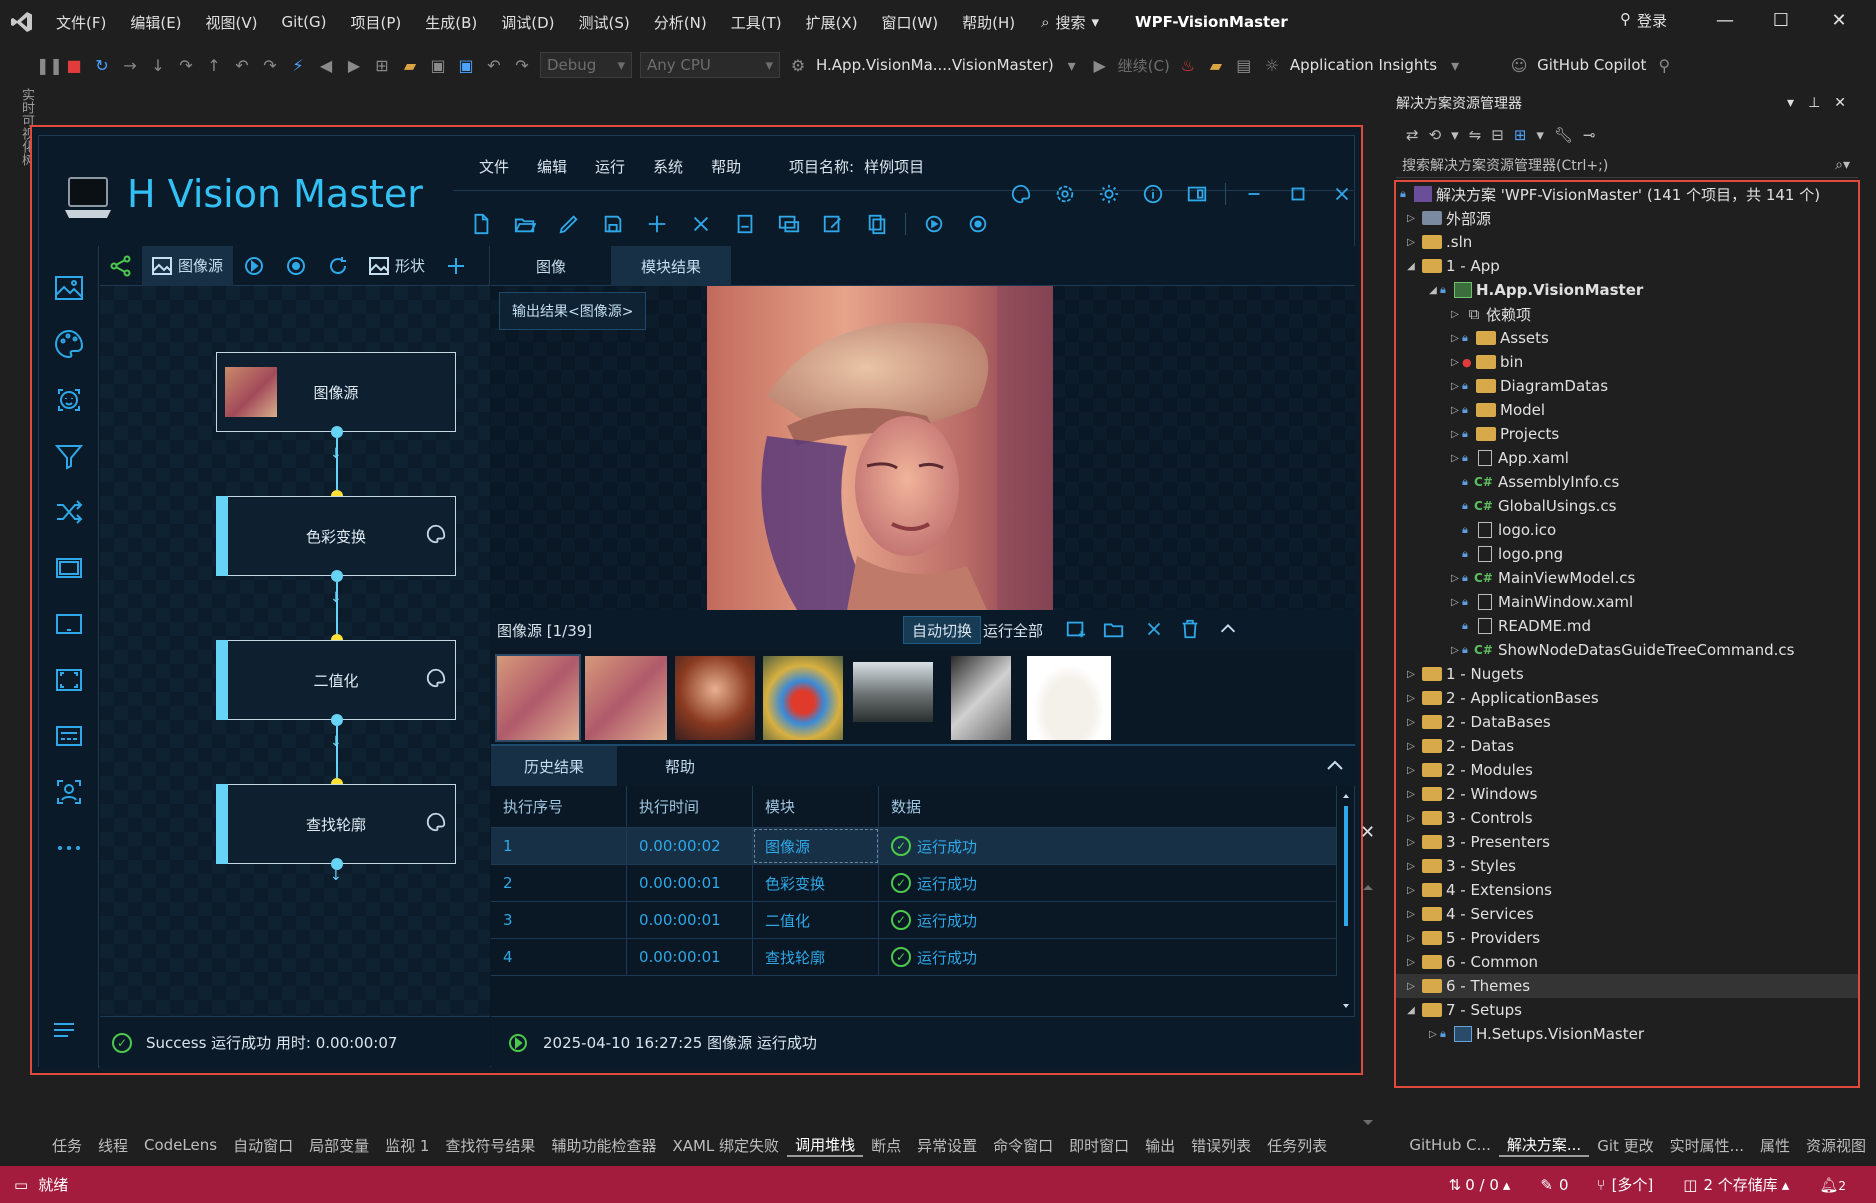 Image resolution: width=1876 pixels, height=1203 pixels. I want to click on minimize-icon: —, so click(1725, 20).